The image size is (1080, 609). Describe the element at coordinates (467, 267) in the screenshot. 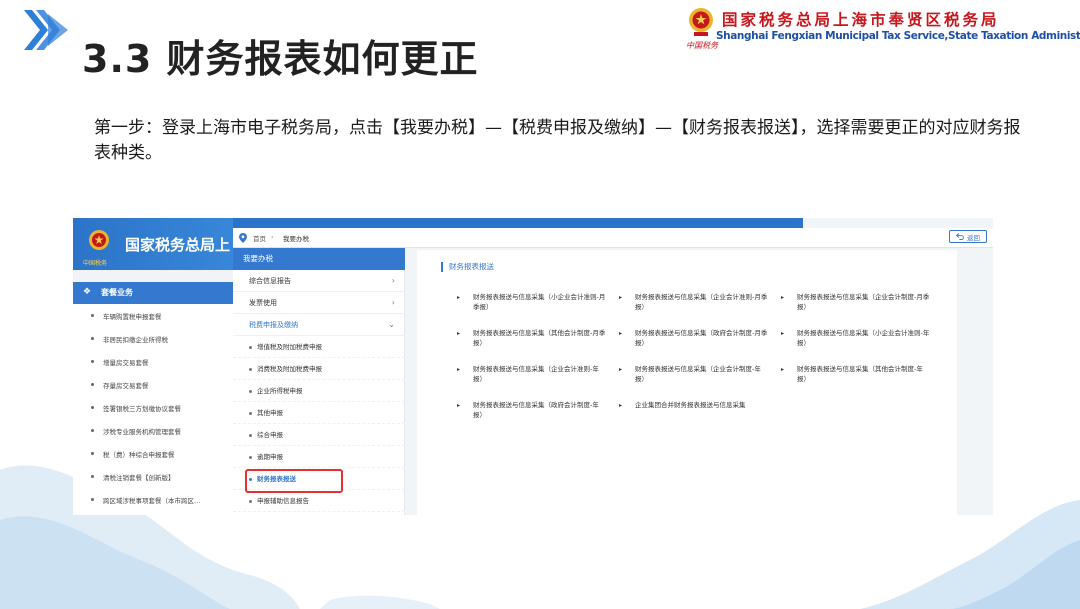

I see `content-title: 财务报表报送` at that location.